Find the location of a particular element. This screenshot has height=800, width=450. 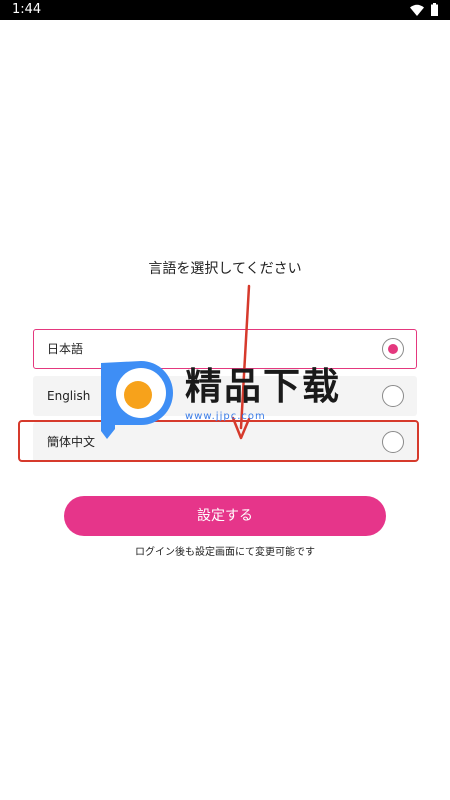

watermark-text: 精品下载 is located at coordinates (263, 386).